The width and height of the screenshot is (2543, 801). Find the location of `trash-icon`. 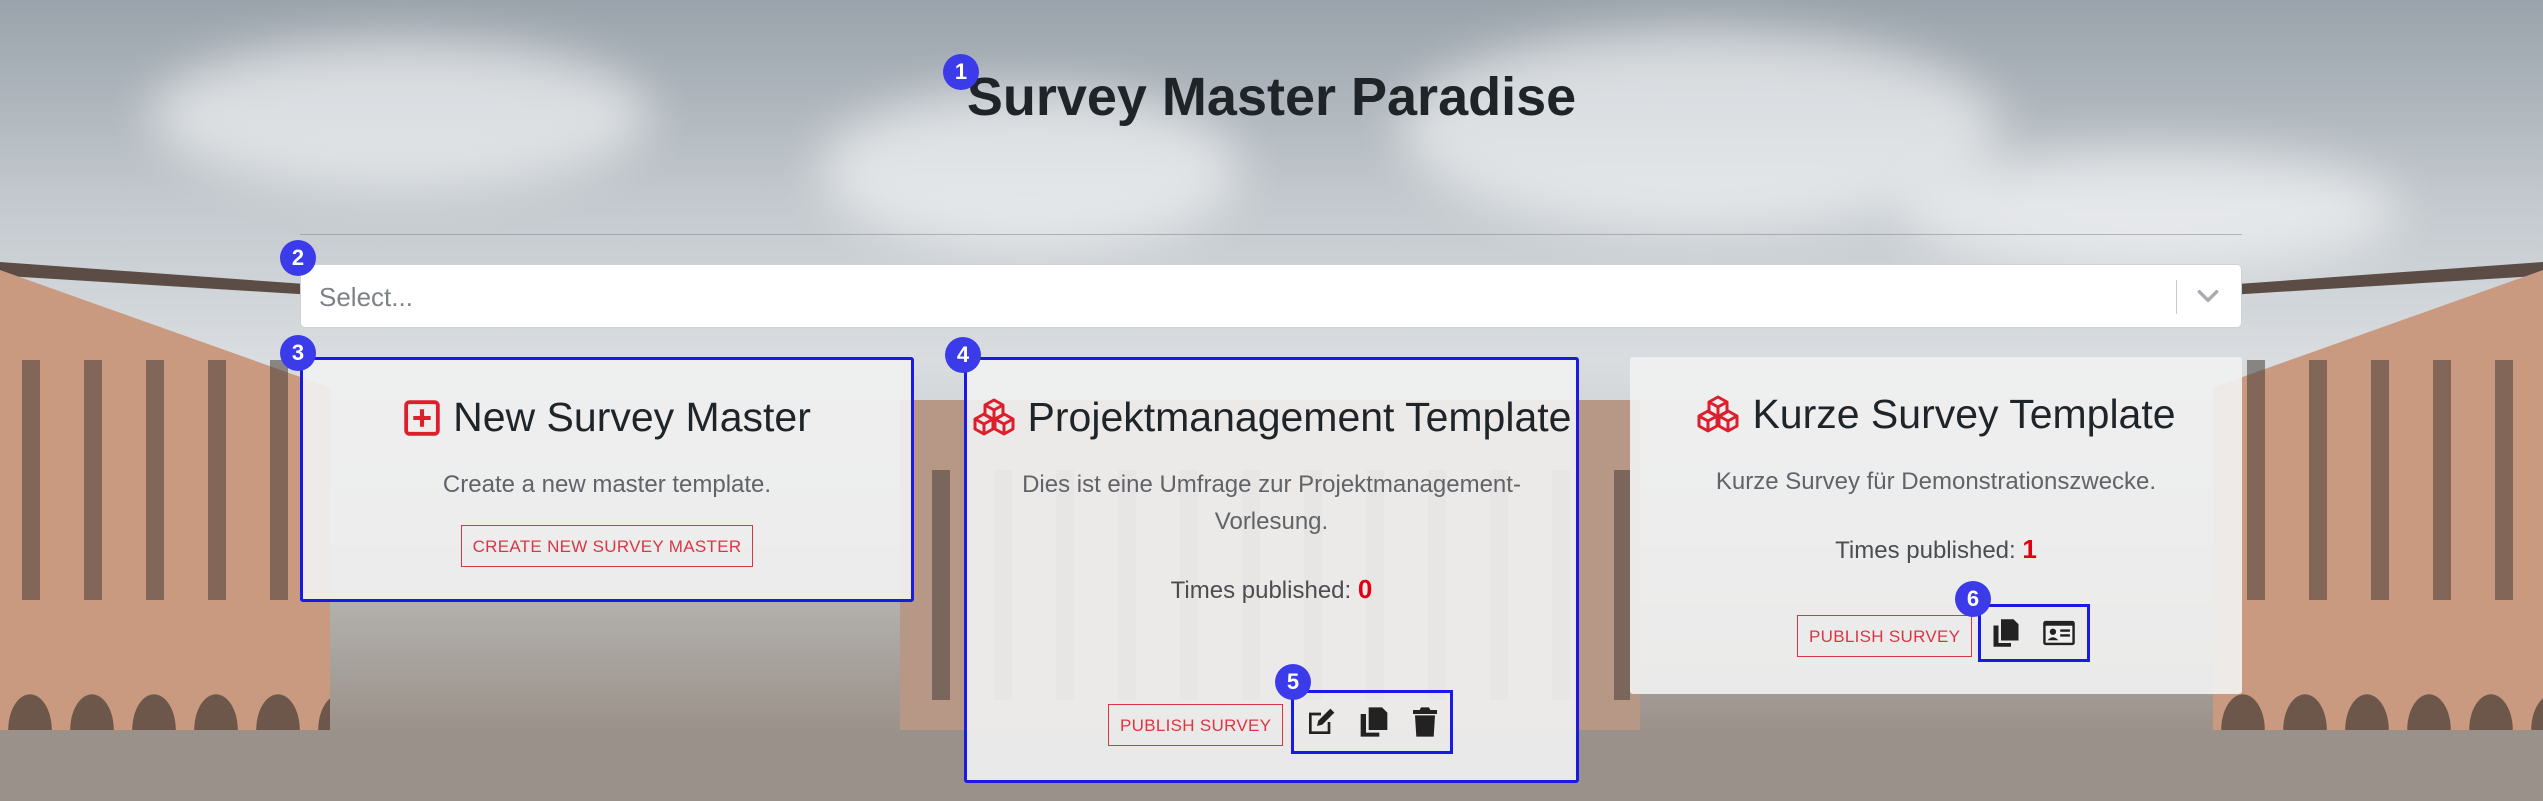

trash-icon is located at coordinates (1425, 722).